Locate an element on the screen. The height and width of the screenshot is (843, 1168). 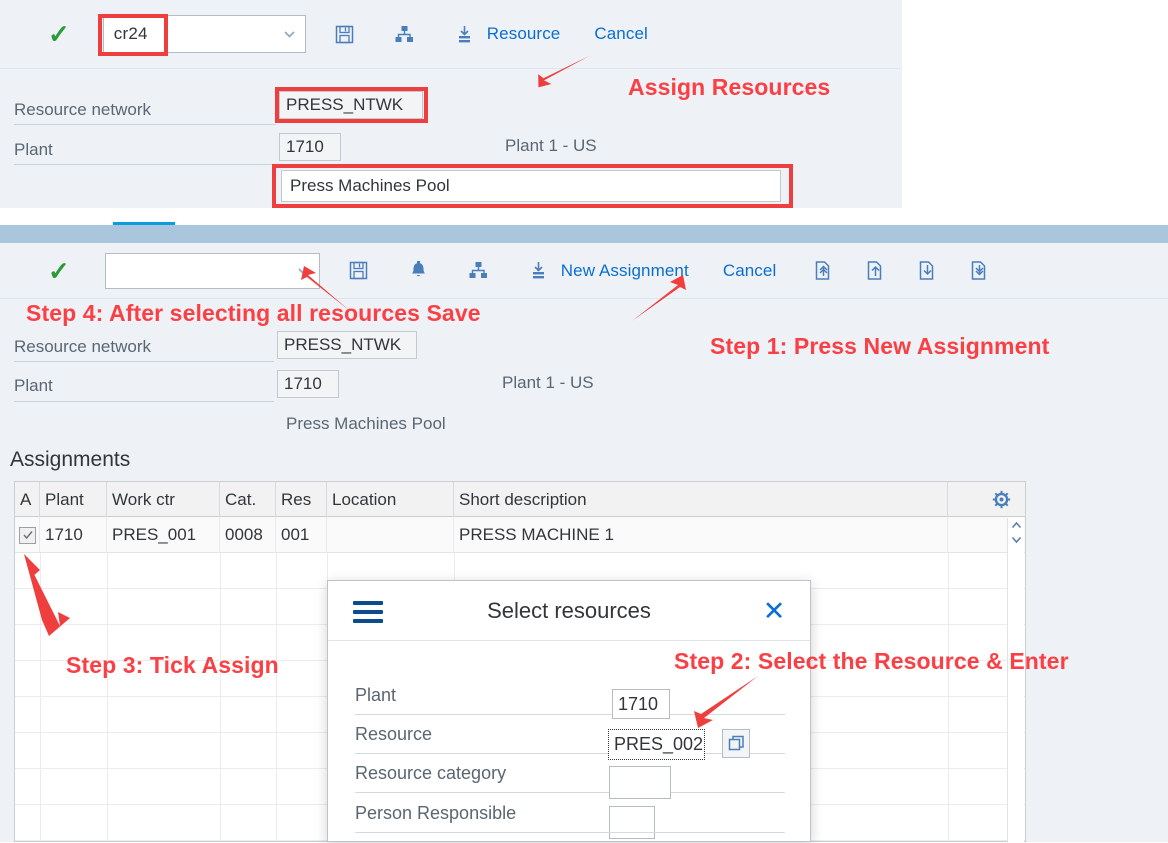
dialog-label-plant: Plant is located at coordinates (376, 695).